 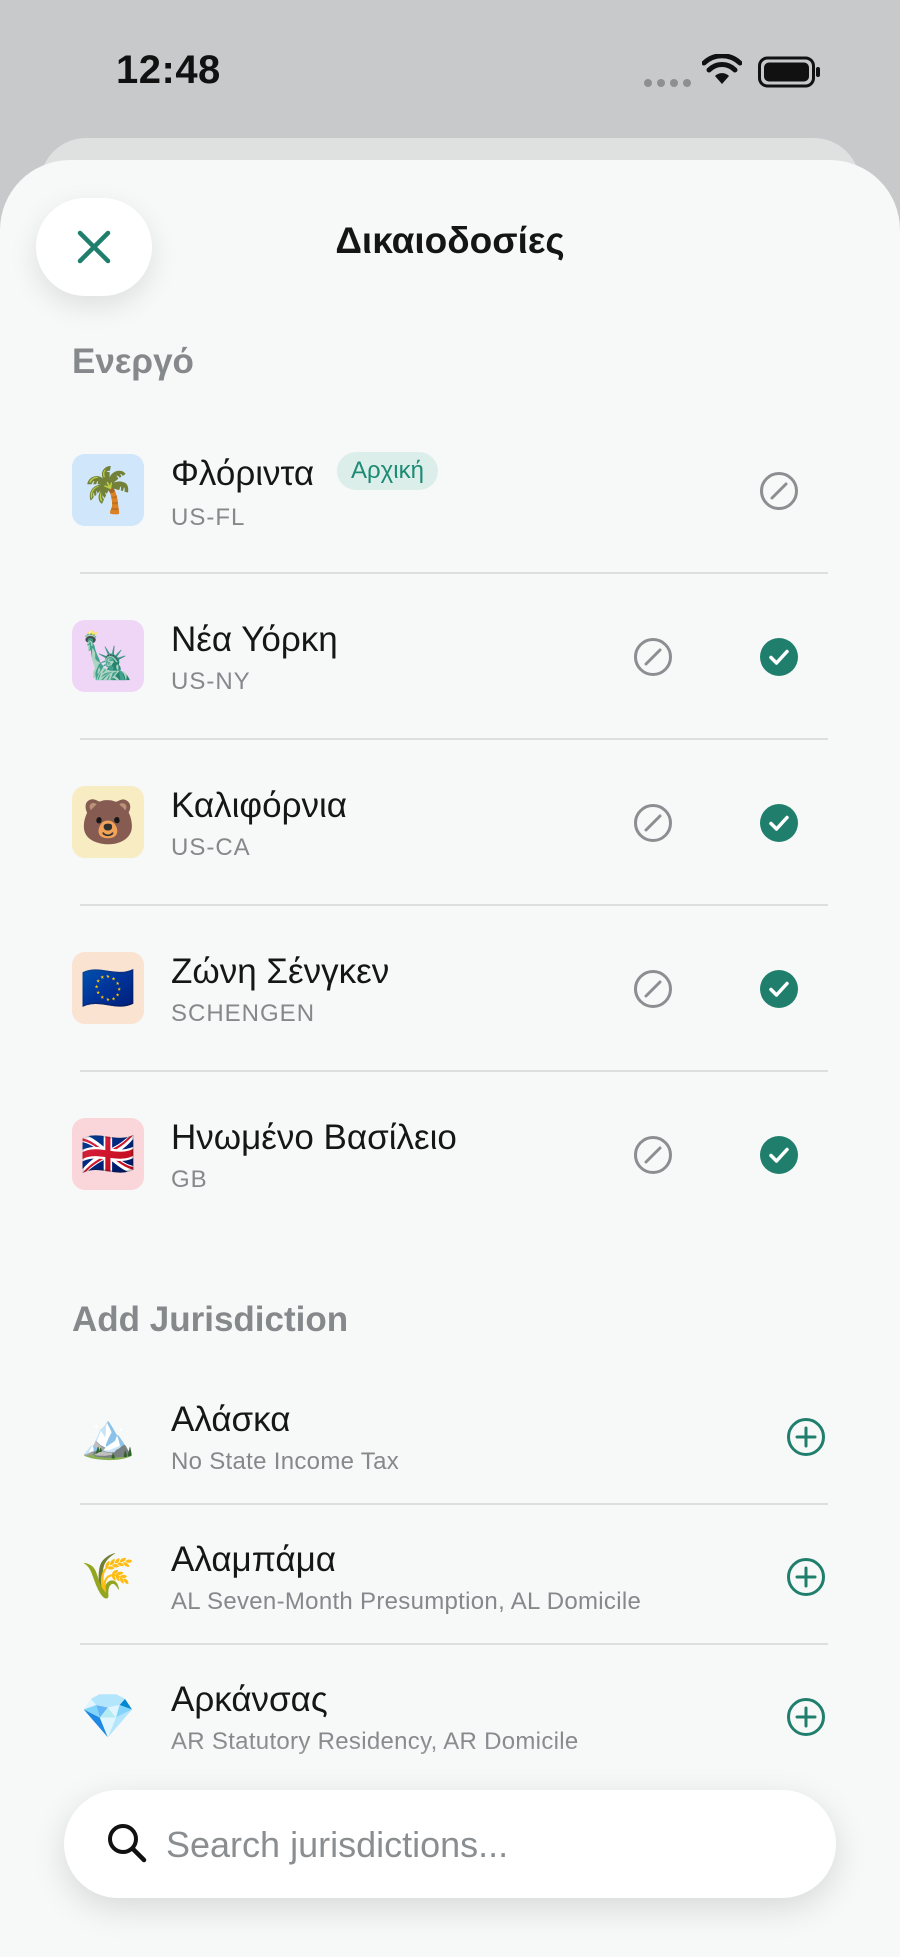 What do you see at coordinates (722, 69) in the screenshot?
I see `wifi-icon` at bounding box center [722, 69].